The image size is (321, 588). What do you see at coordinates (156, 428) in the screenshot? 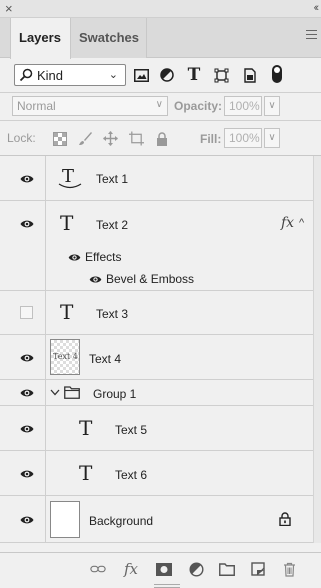
I see `layer-row-text-5: T Text 5` at bounding box center [156, 428].